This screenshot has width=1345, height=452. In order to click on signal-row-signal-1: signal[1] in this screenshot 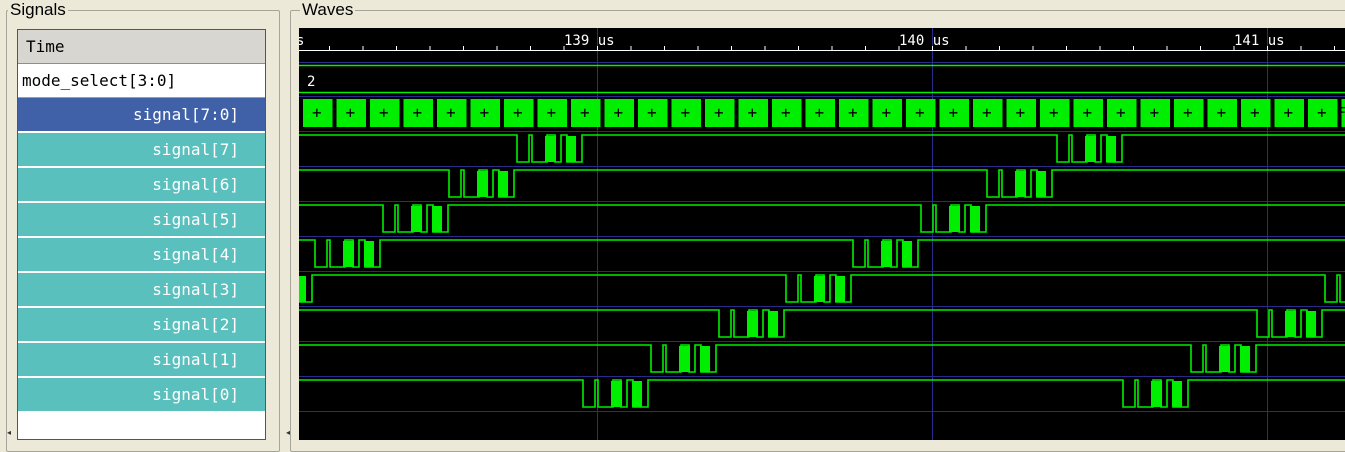, I will do `click(141, 360)`.